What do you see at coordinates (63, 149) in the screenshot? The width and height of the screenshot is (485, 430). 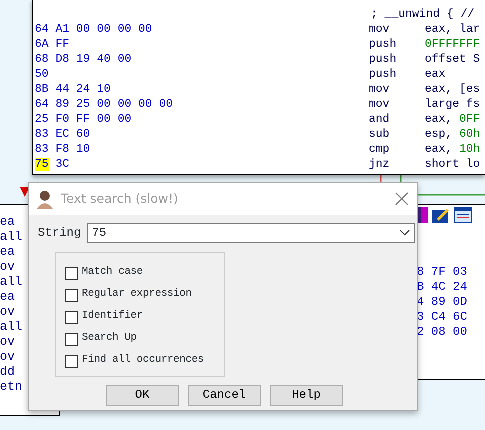 I see `byte-text: 83 F8 10` at bounding box center [63, 149].